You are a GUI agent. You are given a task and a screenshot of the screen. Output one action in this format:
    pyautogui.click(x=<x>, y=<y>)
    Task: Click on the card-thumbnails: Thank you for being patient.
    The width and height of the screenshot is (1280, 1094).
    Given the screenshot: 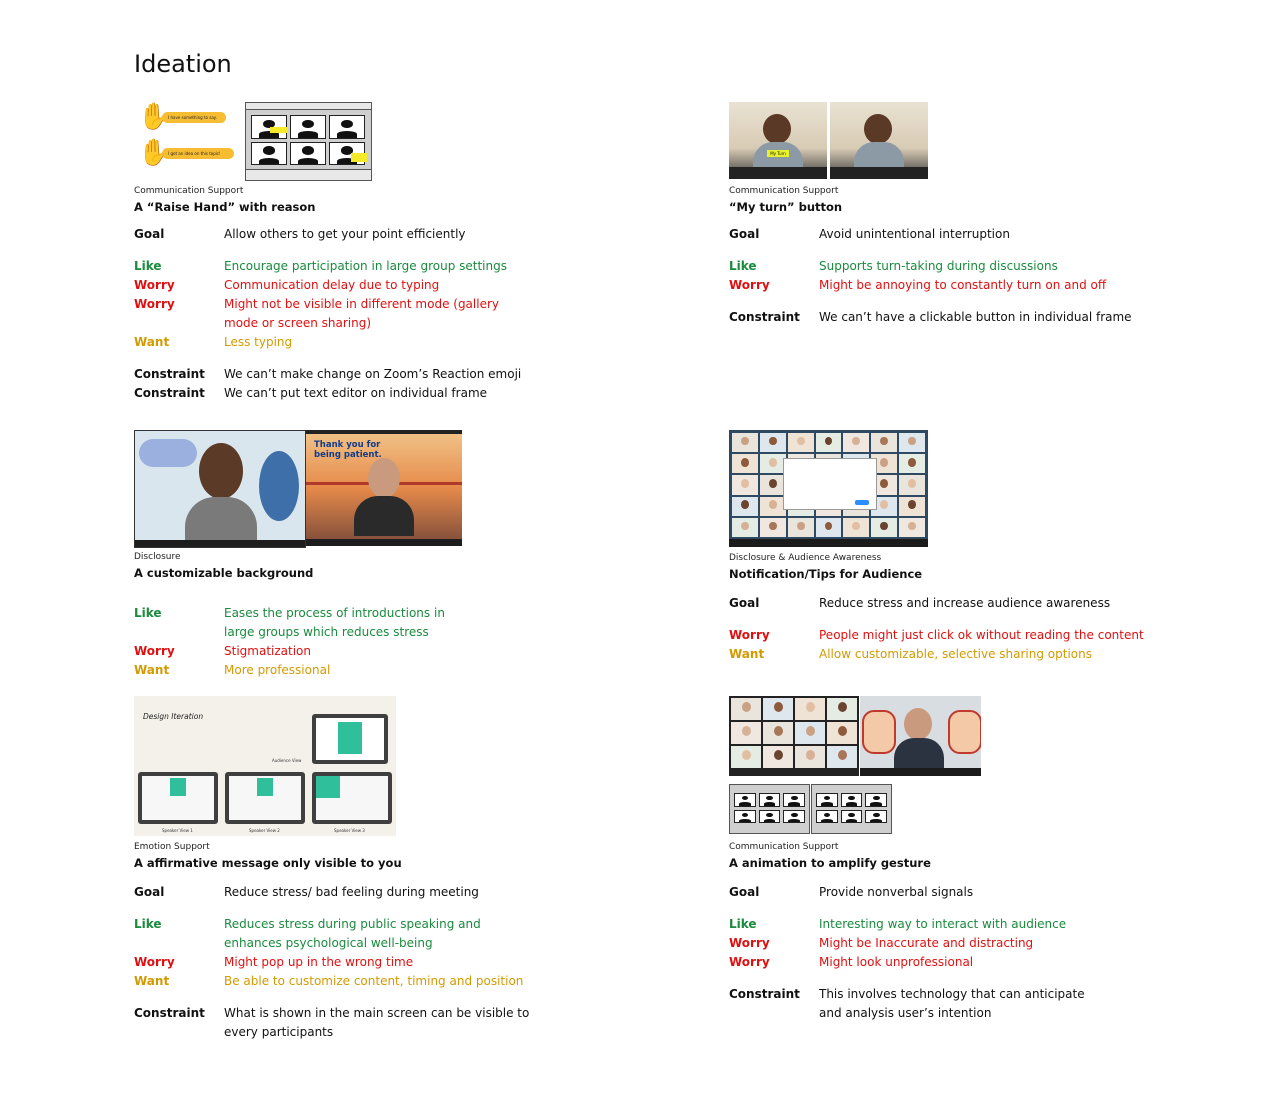 What is the action you would take?
    pyautogui.click(x=384, y=489)
    